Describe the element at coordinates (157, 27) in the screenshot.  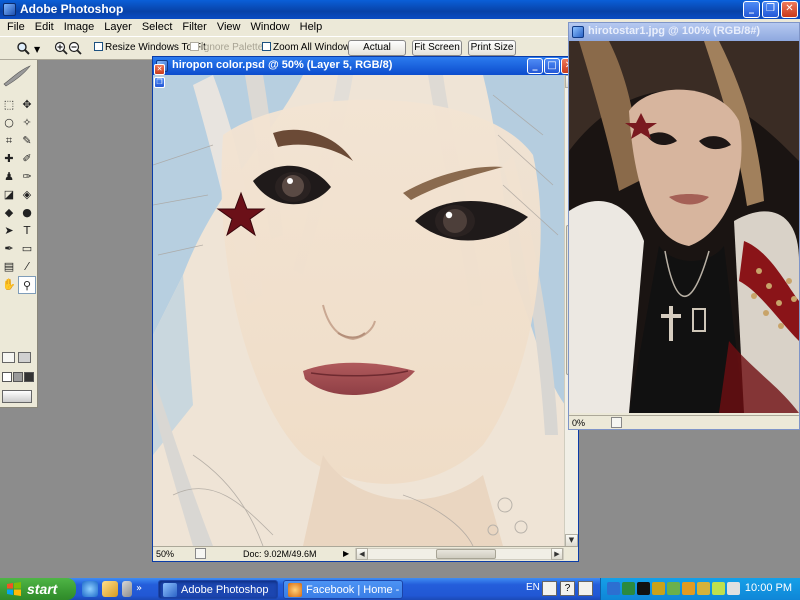
I see `menu-select: Select` at that location.